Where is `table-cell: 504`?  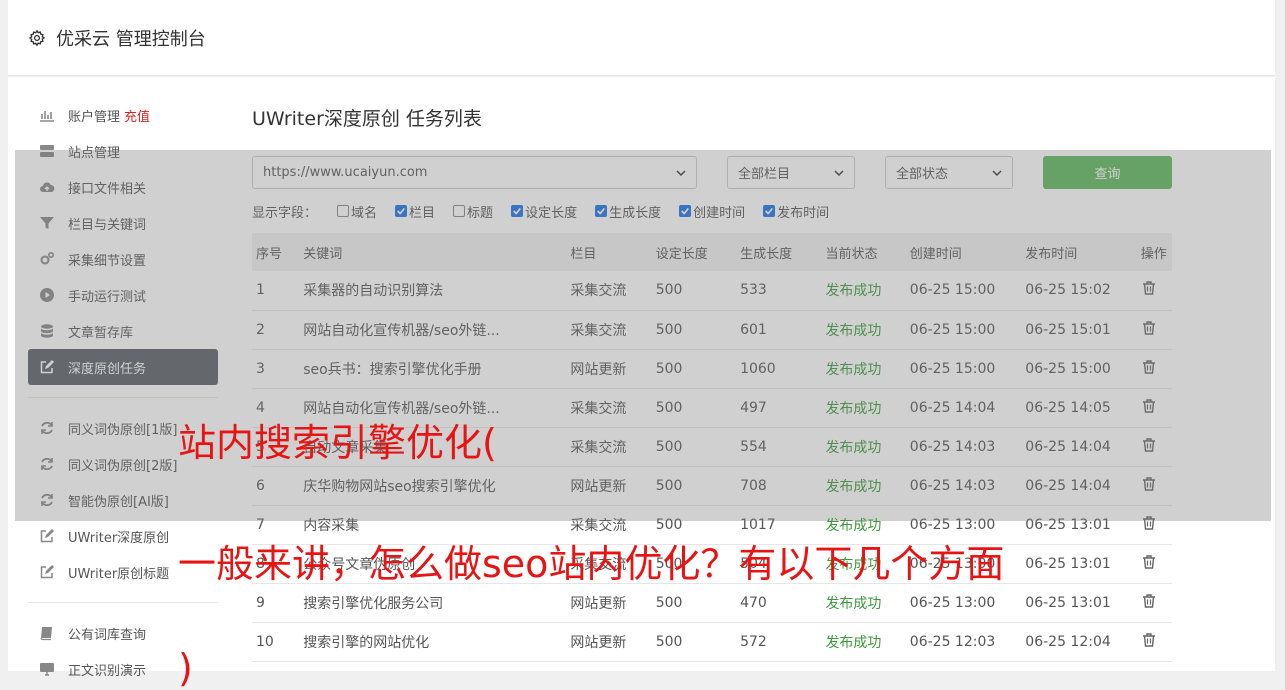
table-cell: 504 is located at coordinates (779, 564).